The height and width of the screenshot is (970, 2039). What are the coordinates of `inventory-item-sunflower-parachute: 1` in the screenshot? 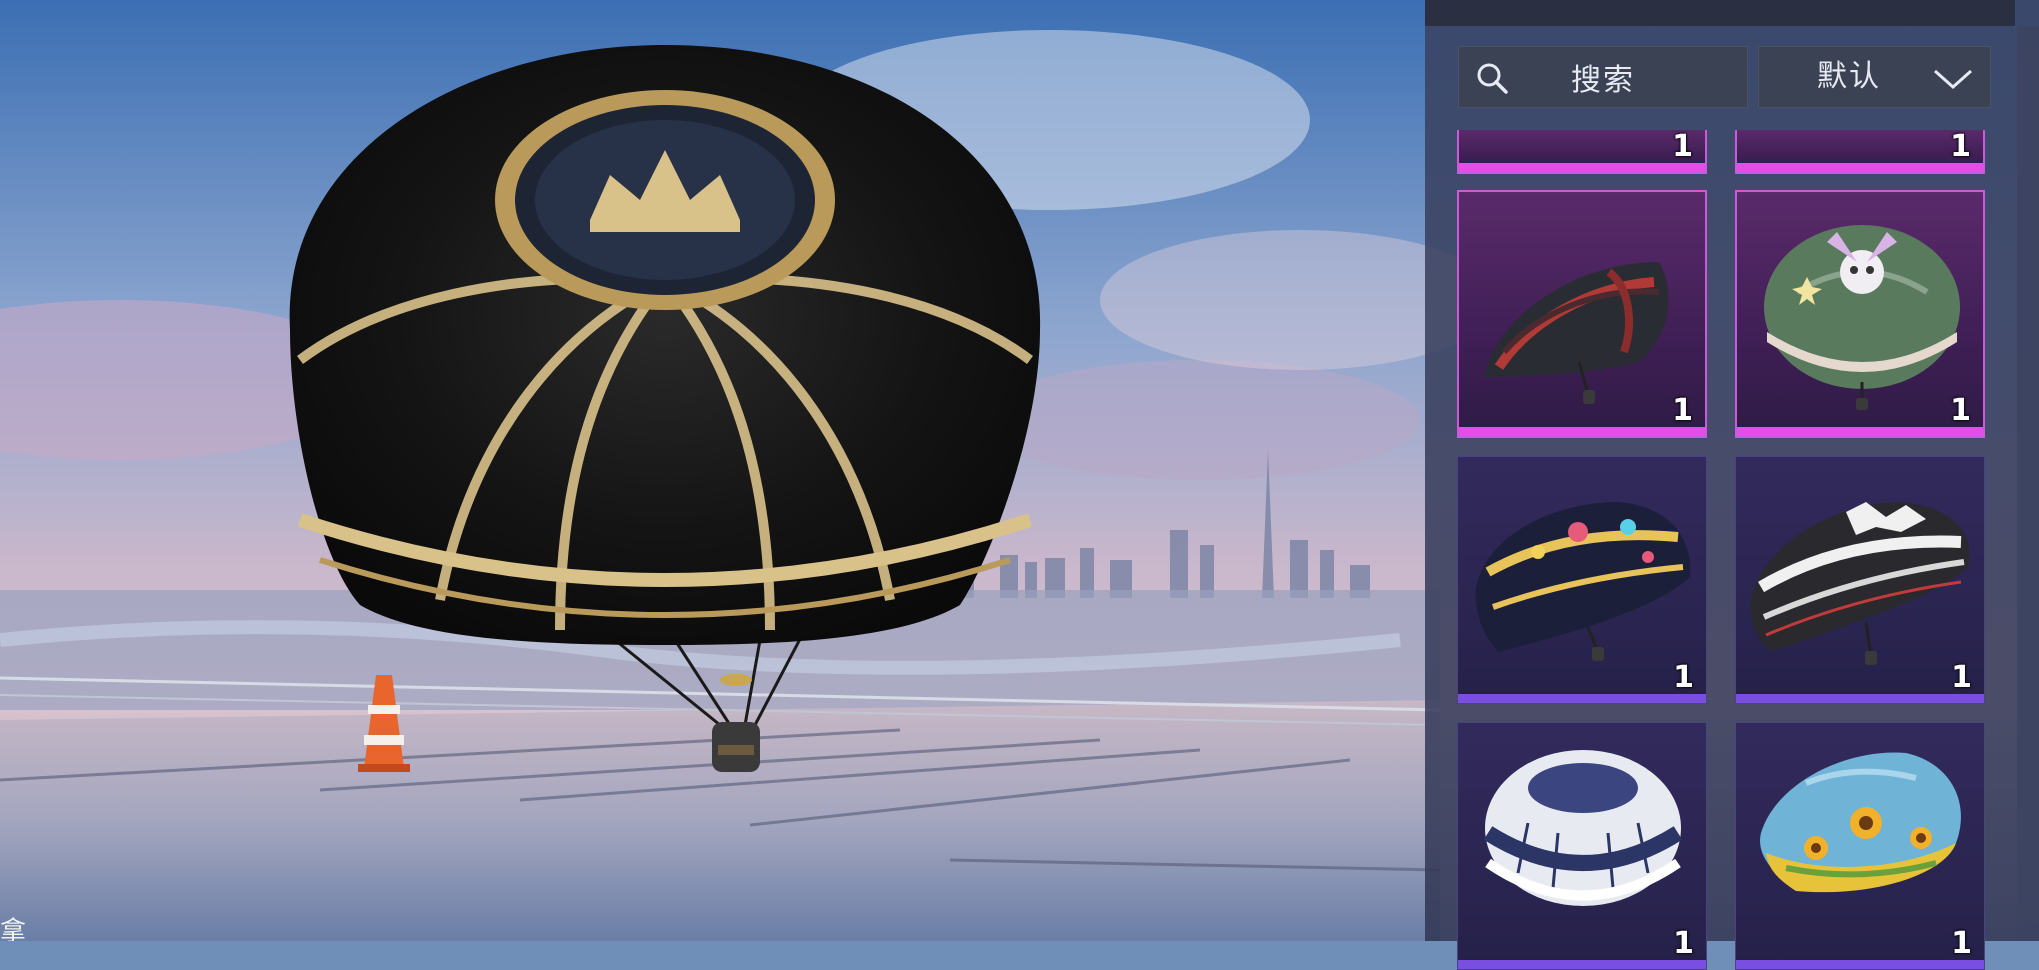 It's located at (1860, 846).